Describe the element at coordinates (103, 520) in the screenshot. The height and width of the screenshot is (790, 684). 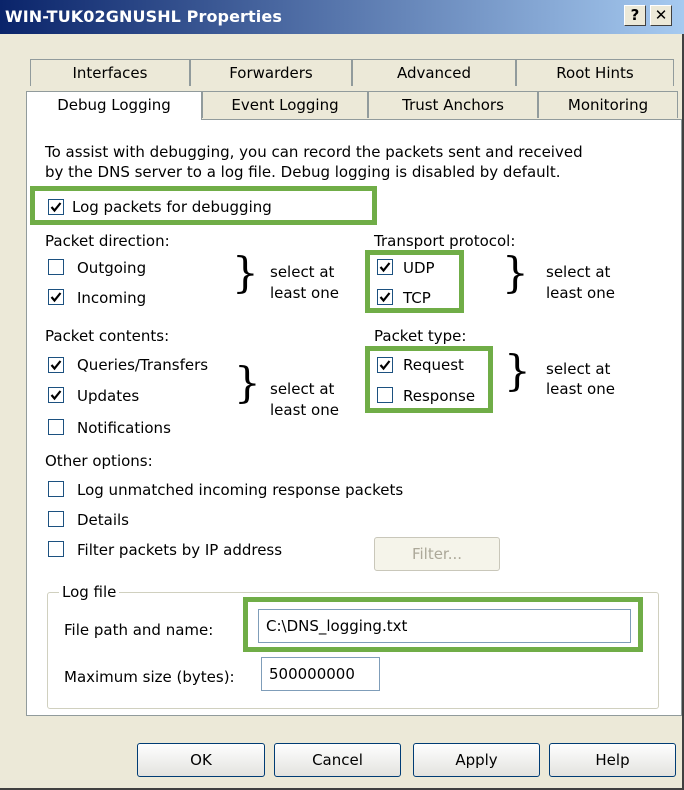
I see `details-label: Details` at that location.